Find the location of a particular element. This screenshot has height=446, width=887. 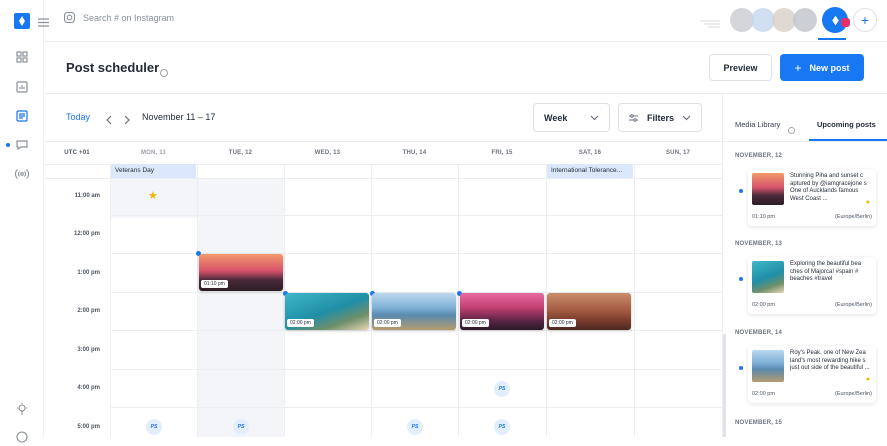

today-column is located at coordinates (240, 307).